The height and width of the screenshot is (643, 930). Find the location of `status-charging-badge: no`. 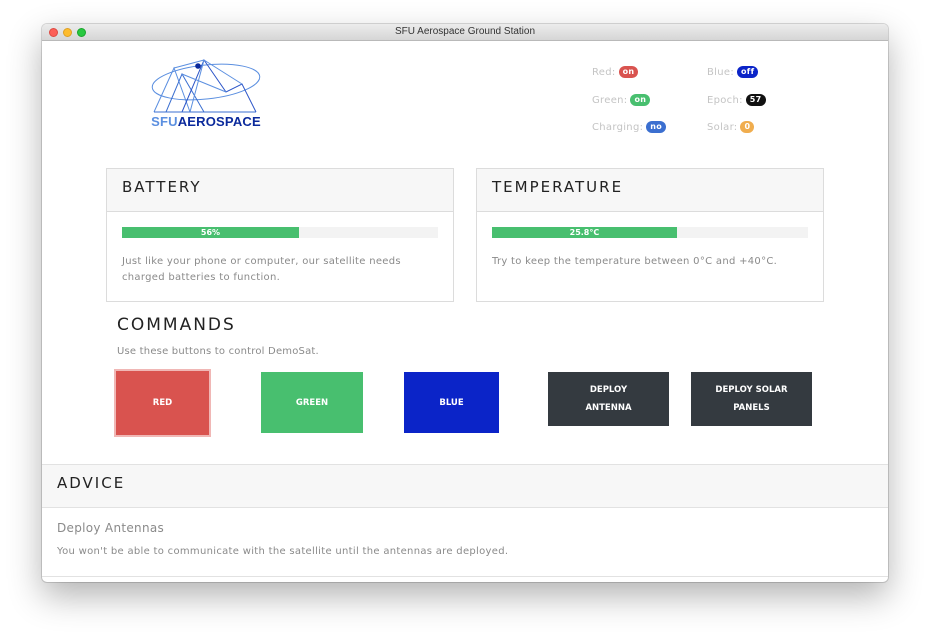

status-charging-badge: no is located at coordinates (656, 127).